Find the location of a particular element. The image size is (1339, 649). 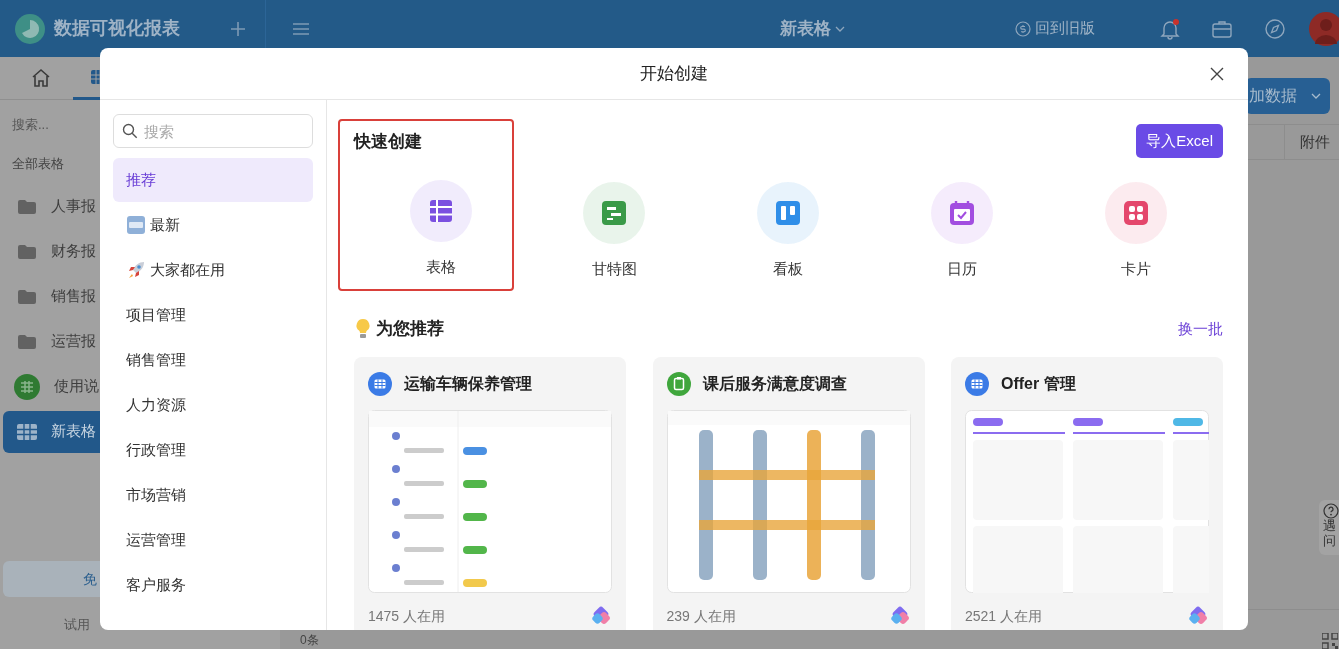

section-label: 全部表格 is located at coordinates (38, 164).